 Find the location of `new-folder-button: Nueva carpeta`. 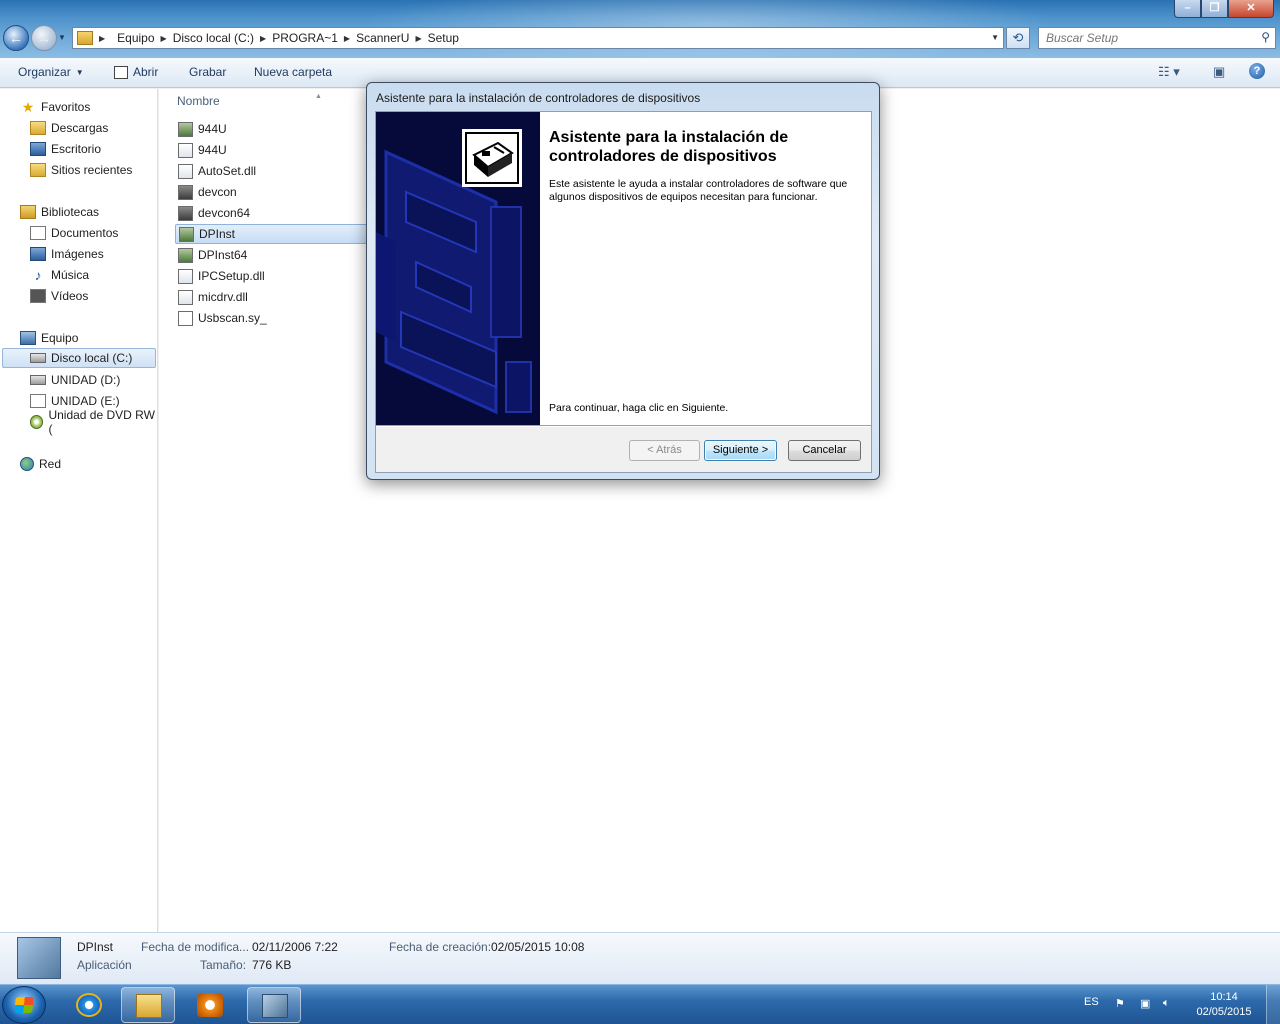

new-folder-button: Nueva carpeta is located at coordinates (293, 72).